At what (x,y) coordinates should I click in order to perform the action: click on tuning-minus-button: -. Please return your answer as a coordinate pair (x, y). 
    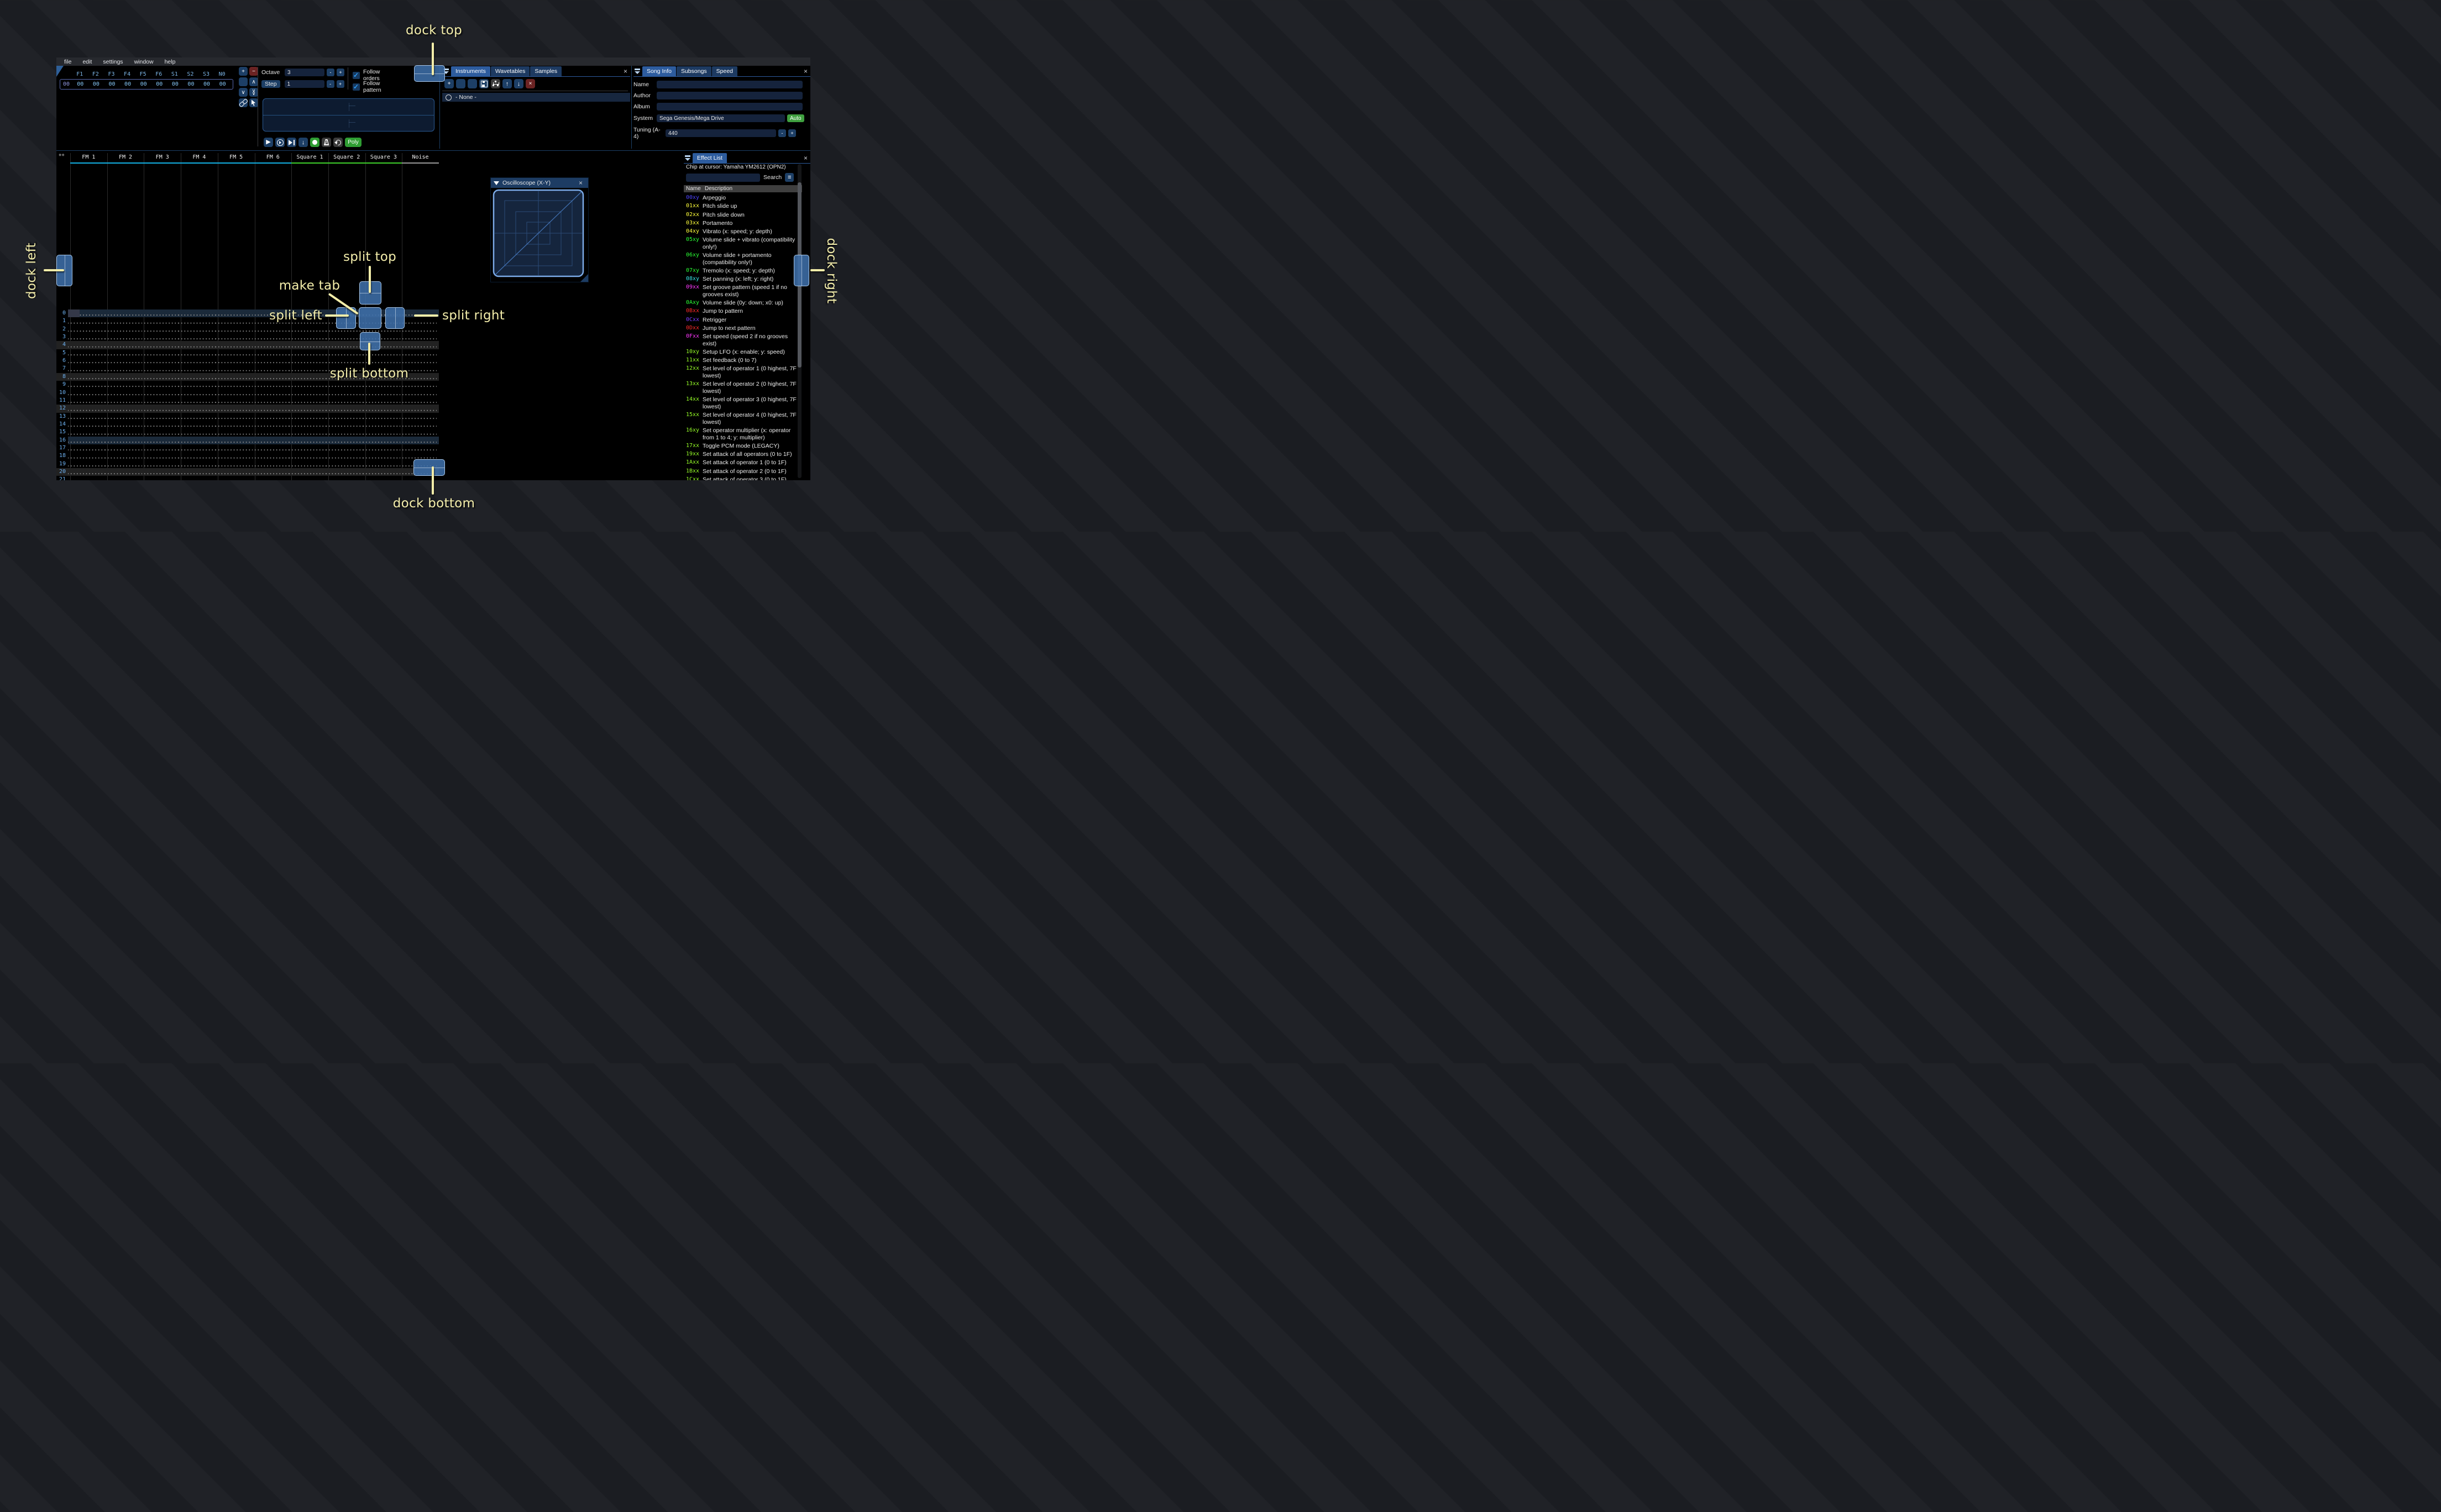
    Looking at the image, I should click on (782, 133).